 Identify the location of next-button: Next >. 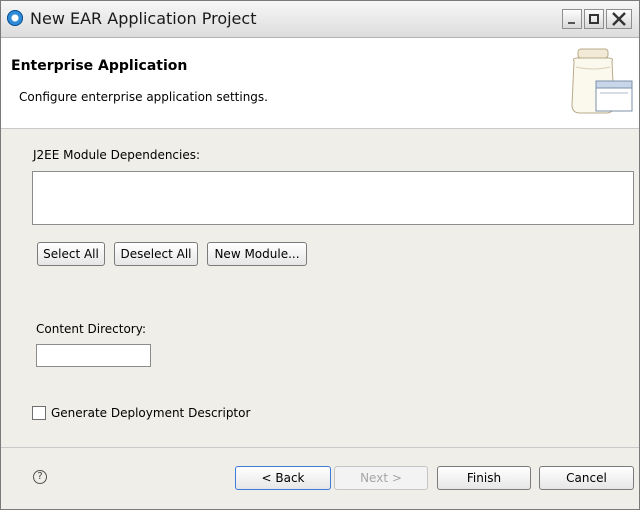
(381, 478).